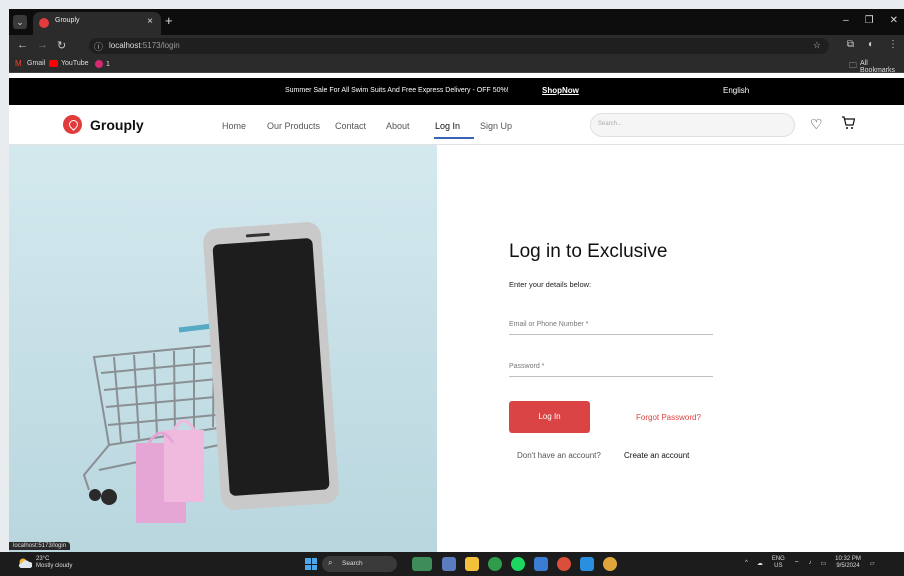  Describe the element at coordinates (150, 21) in the screenshot. I see `tab-close-icon: ×` at that location.